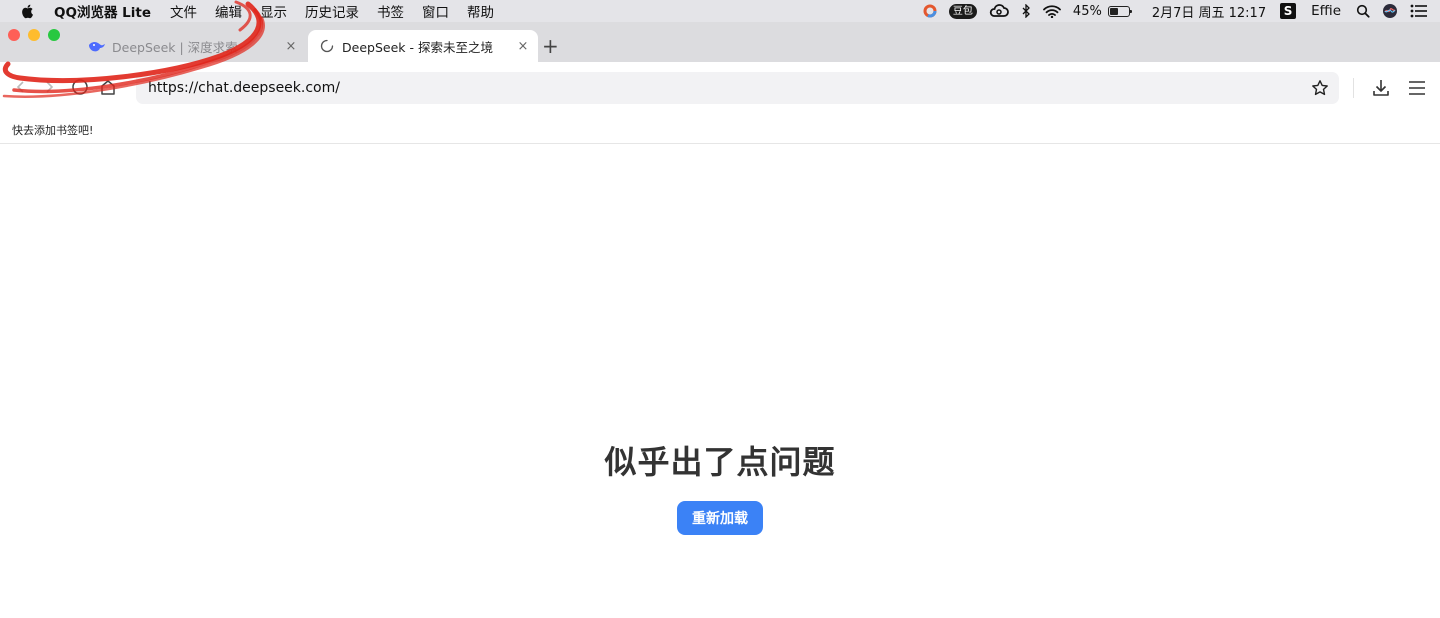 This screenshot has height=618, width=1440. Describe the element at coordinates (327, 46) in the screenshot. I see `loading-spinner-icon` at that location.